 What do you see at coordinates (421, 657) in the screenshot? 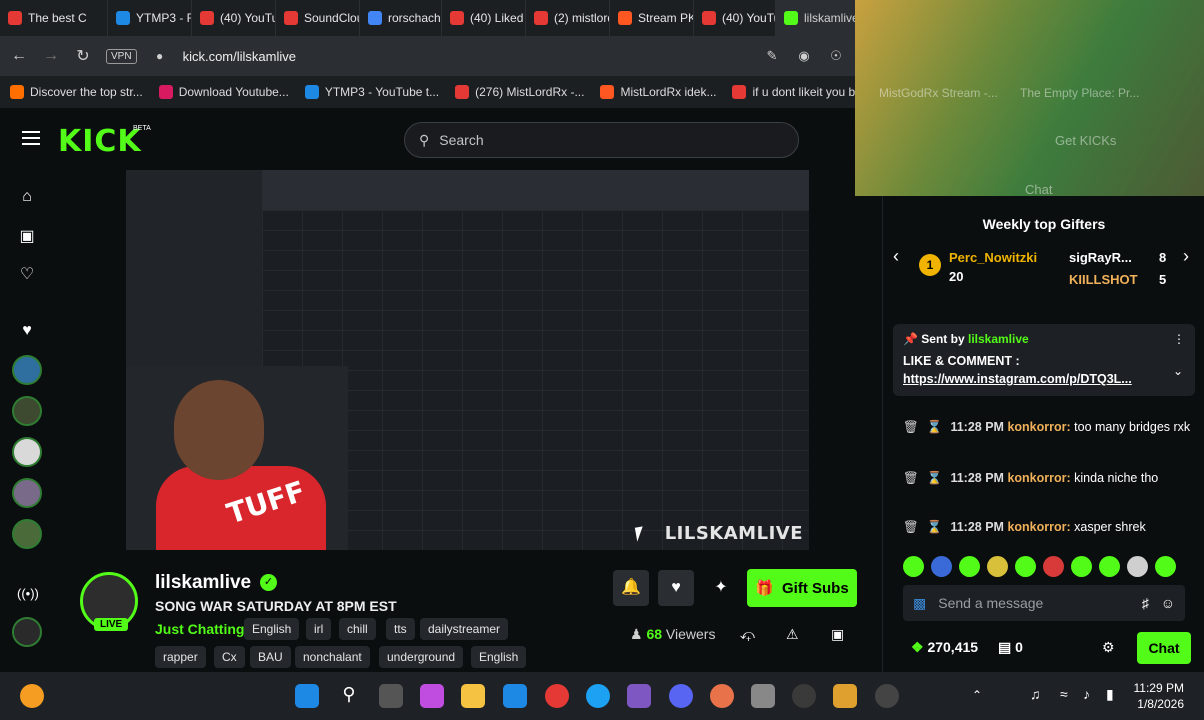
I see `tag: underground` at bounding box center [421, 657].